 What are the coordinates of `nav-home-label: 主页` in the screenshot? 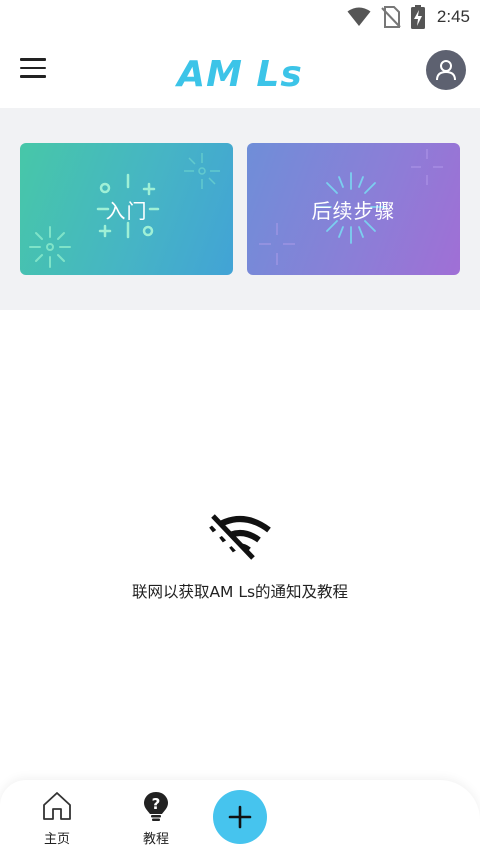 It's located at (56, 839).